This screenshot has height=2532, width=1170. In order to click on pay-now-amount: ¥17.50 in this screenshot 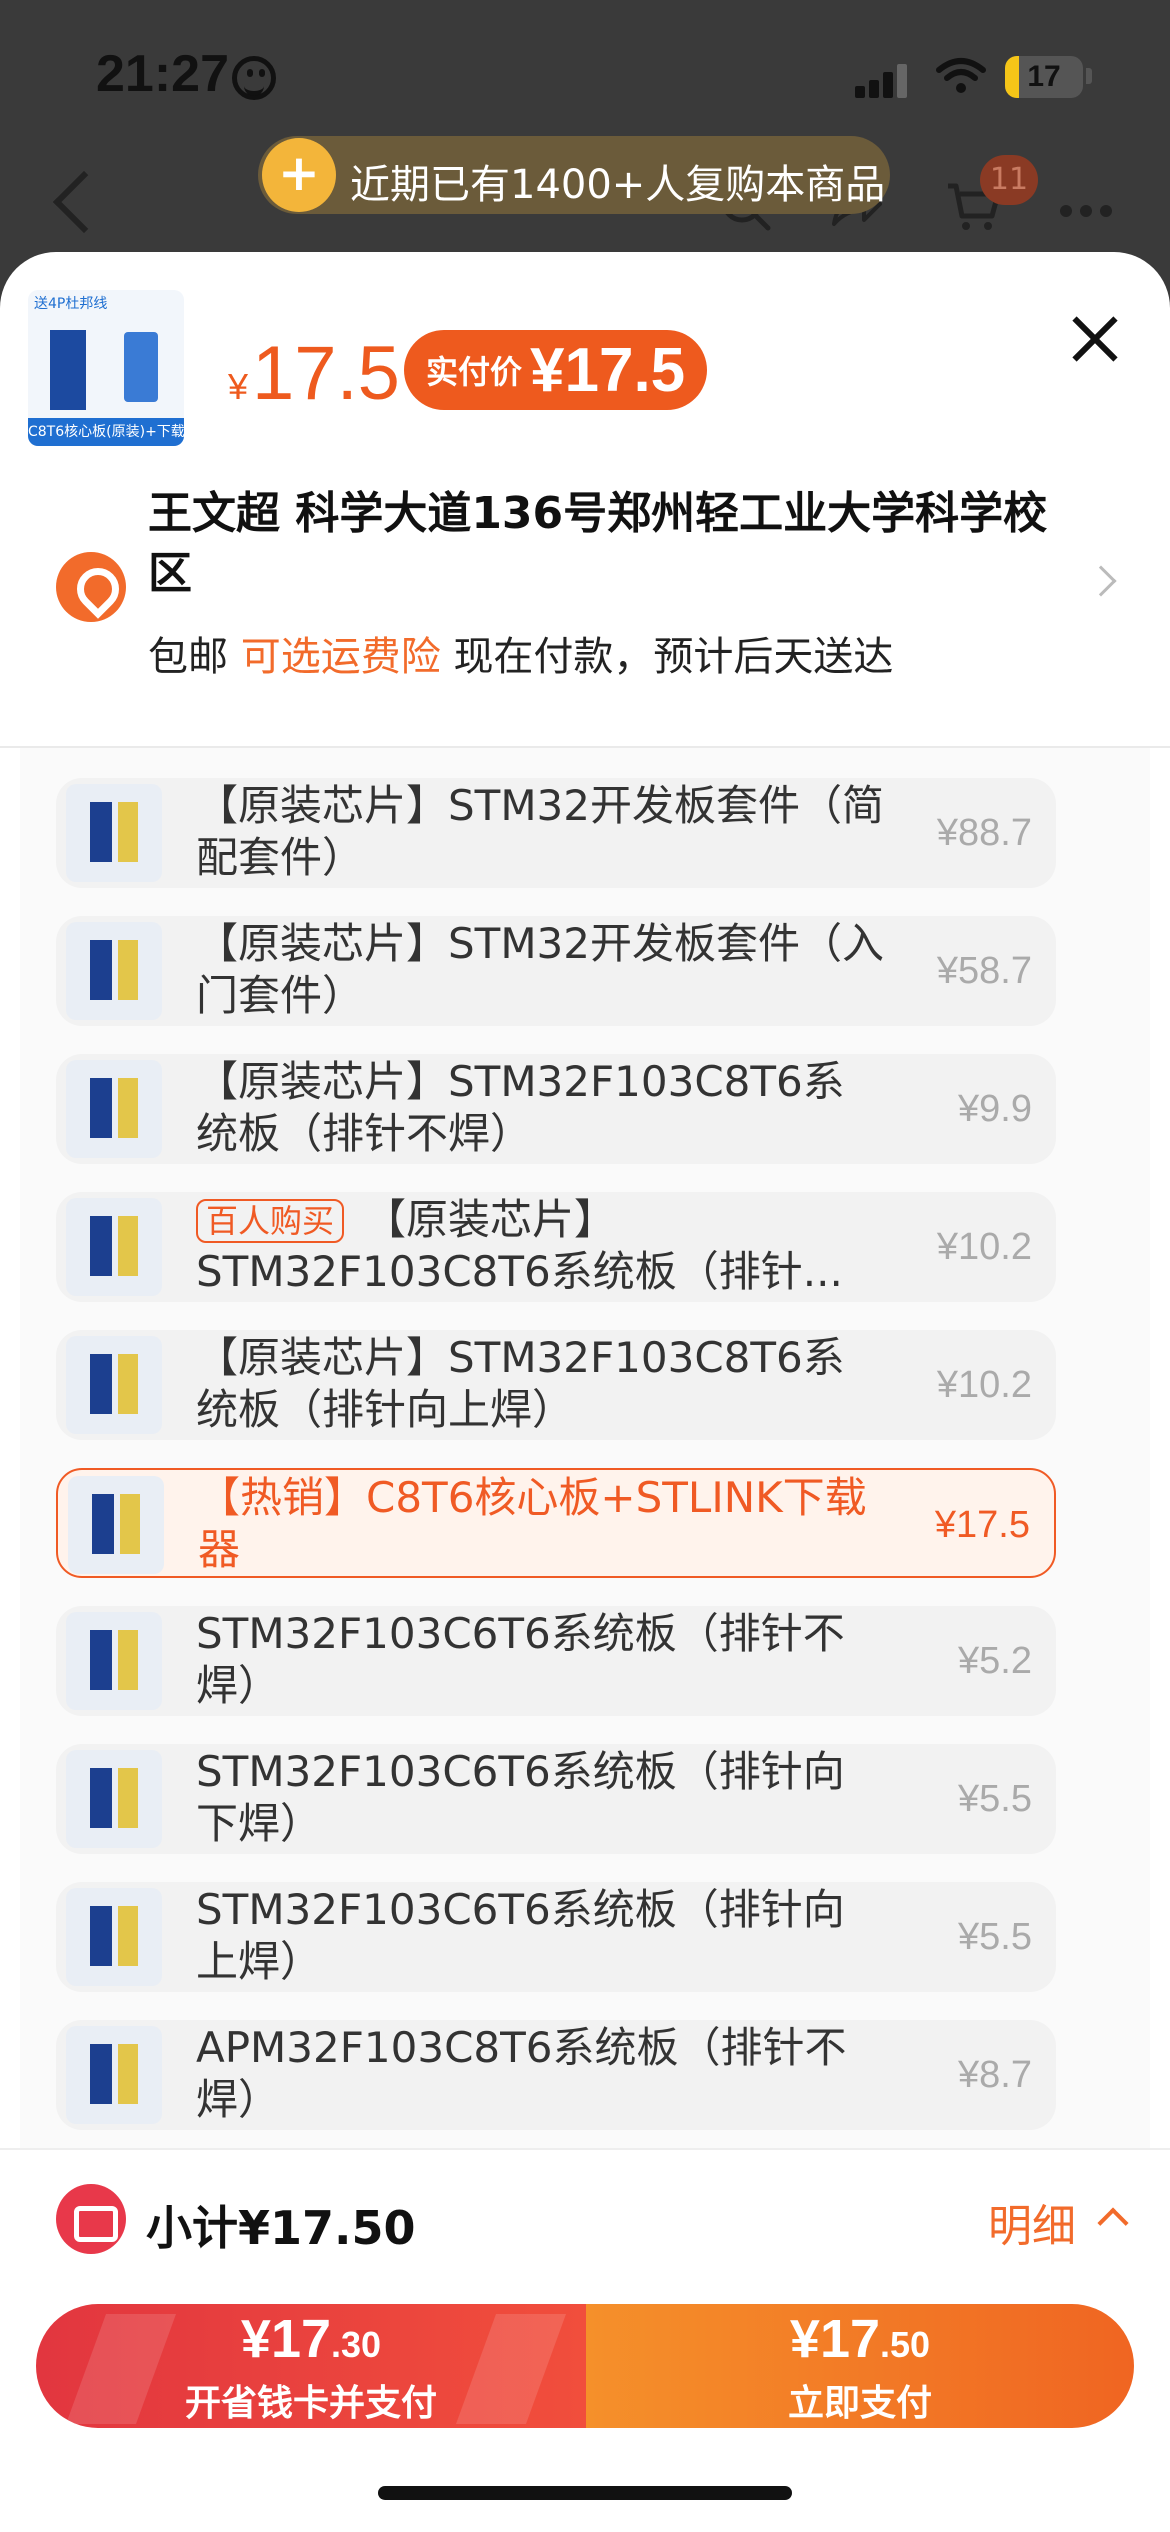, I will do `click(860, 2339)`.